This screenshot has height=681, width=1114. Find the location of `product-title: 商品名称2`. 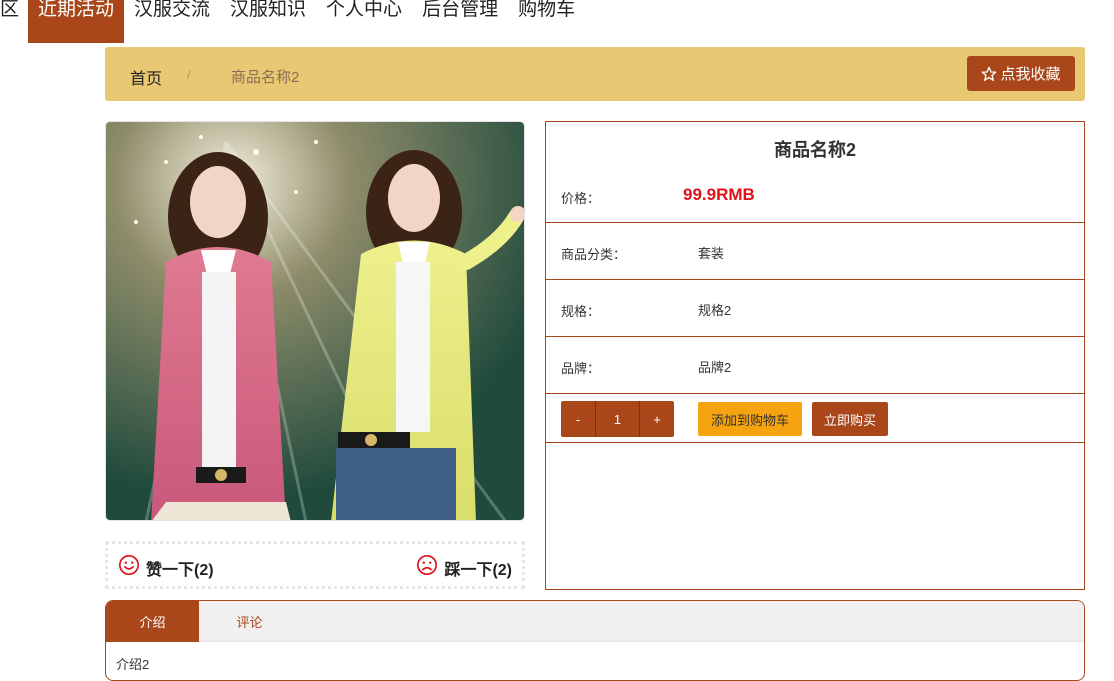

product-title: 商品名称2 is located at coordinates (814, 150).